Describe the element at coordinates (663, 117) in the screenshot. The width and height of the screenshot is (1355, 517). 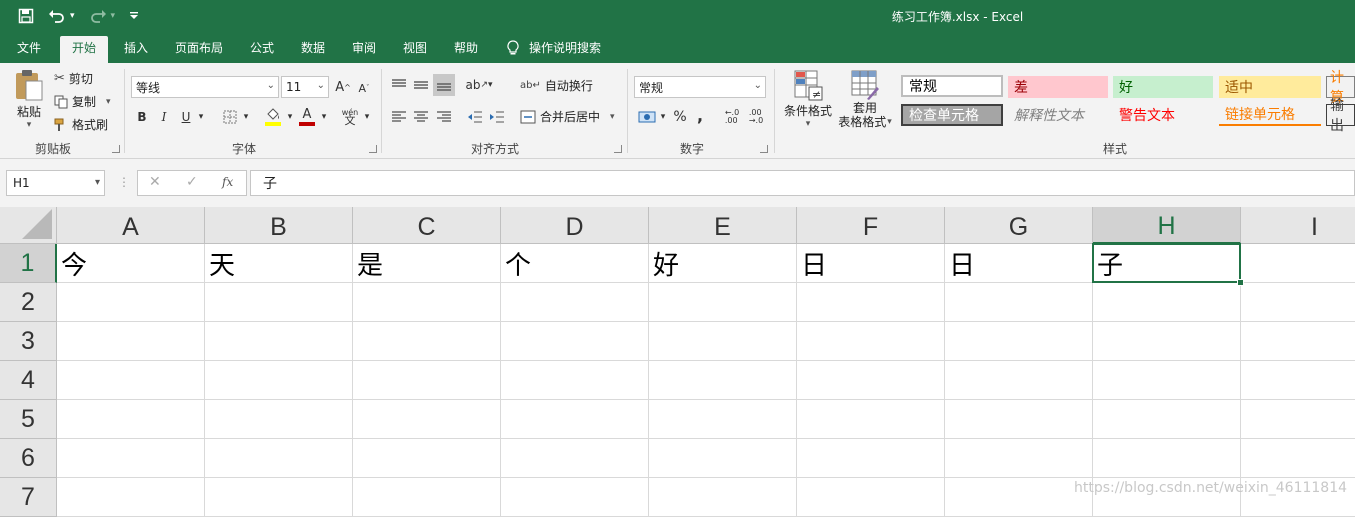
I see `accounting-dropdown-icon: ▾` at that location.